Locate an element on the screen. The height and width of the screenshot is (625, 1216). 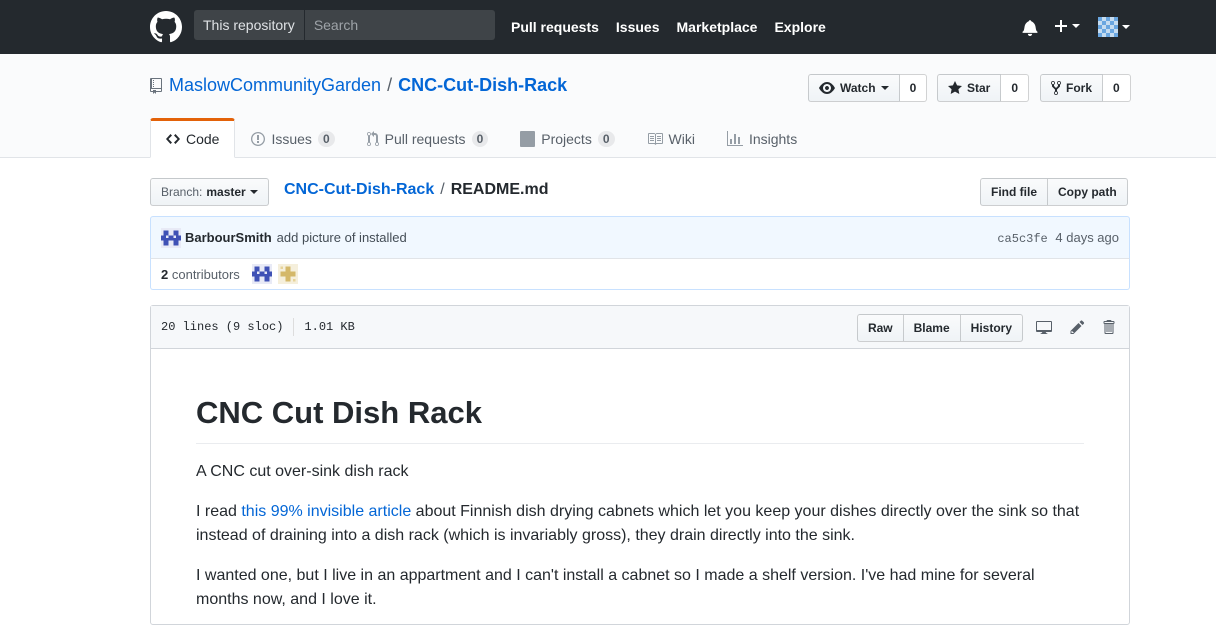
github-logo-icon is located at coordinates (166, 27).